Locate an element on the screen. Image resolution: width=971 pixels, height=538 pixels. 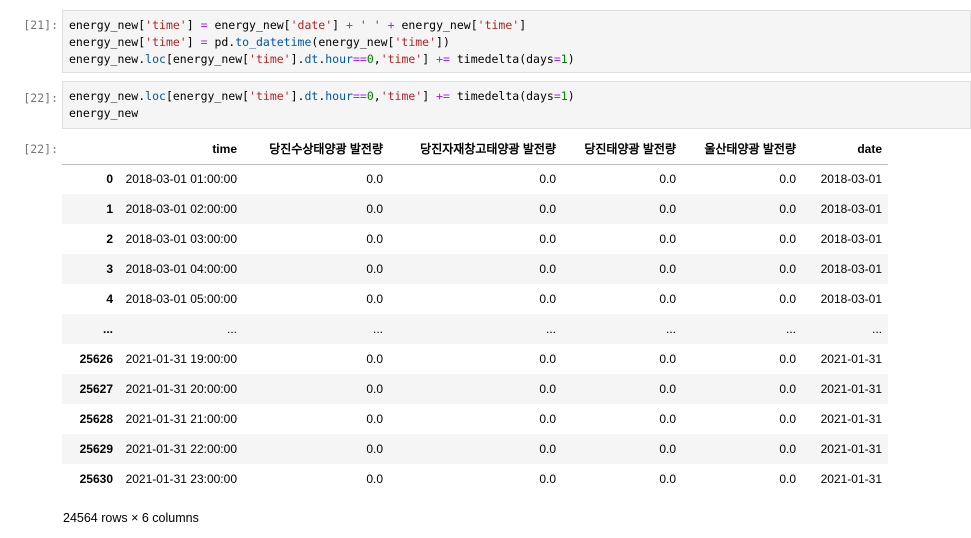
column-header: date is located at coordinates (845, 149).